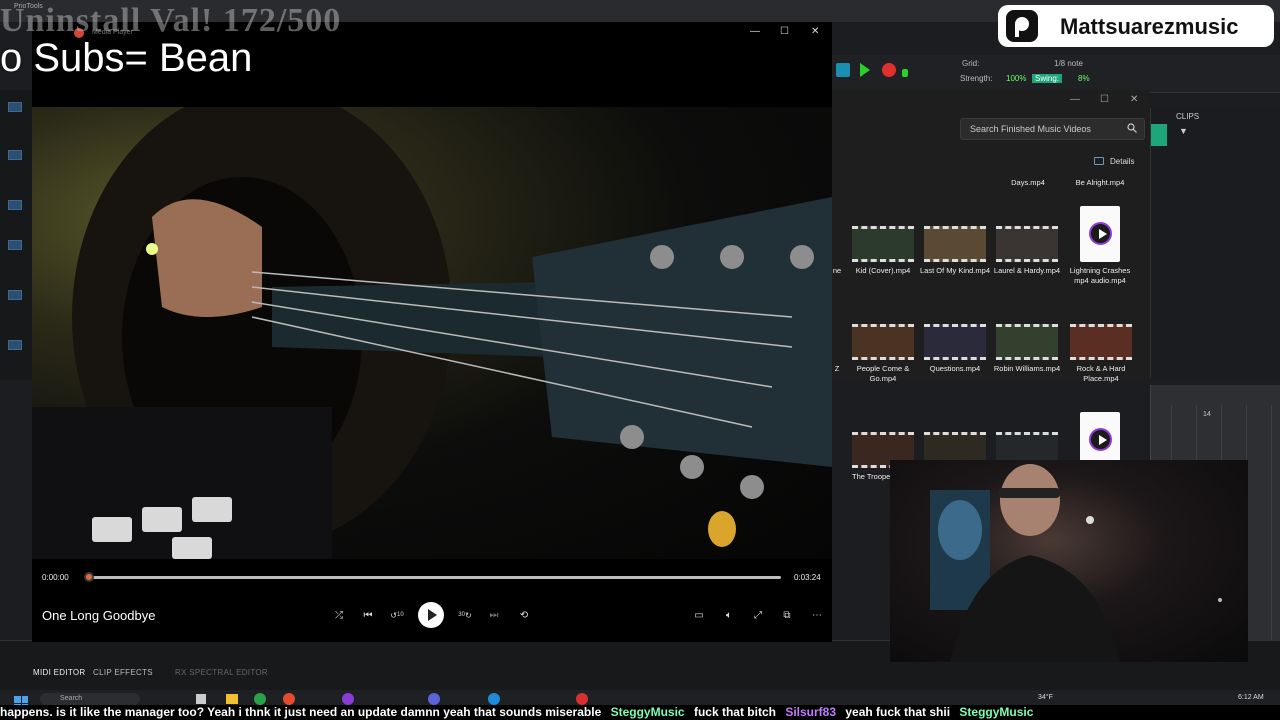  What do you see at coordinates (221, 672) in the screenshot?
I see `tab-rx-spectral-editor: RX SPECTRAL EDITOR` at bounding box center [221, 672].